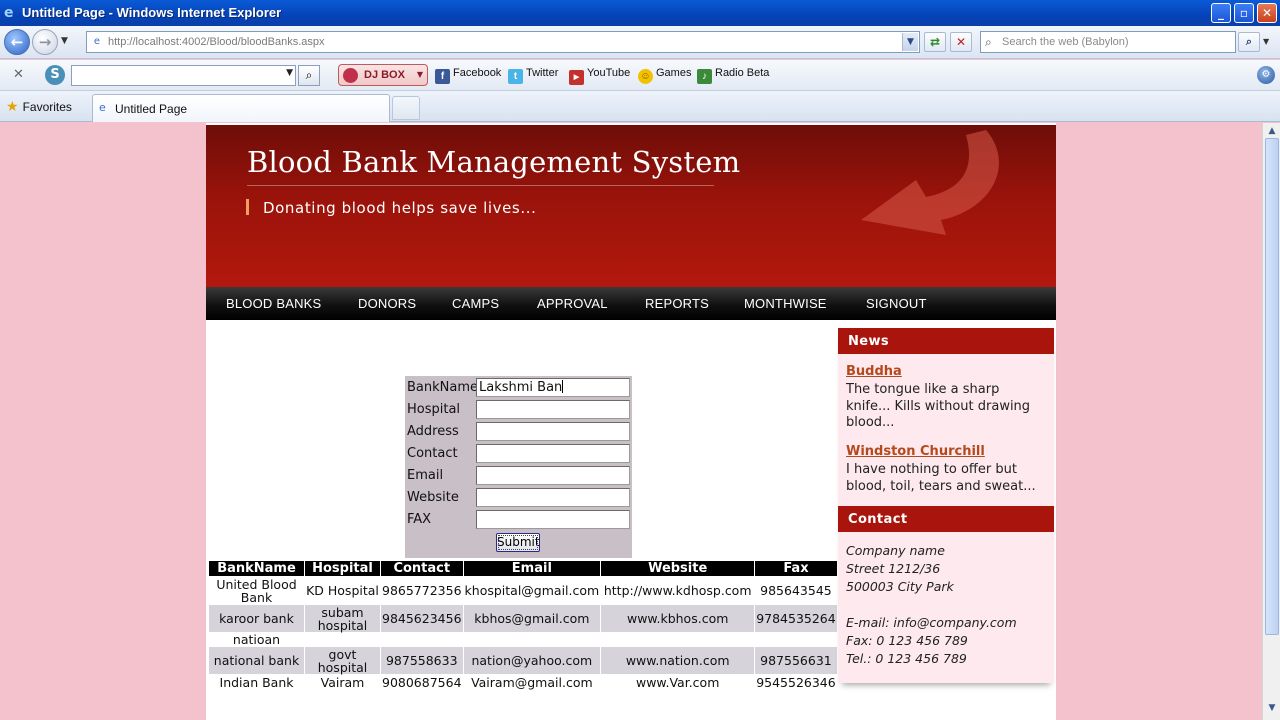 This screenshot has width=1280, height=720. I want to click on bankname-input: Lakshmi Ban, so click(553, 387).